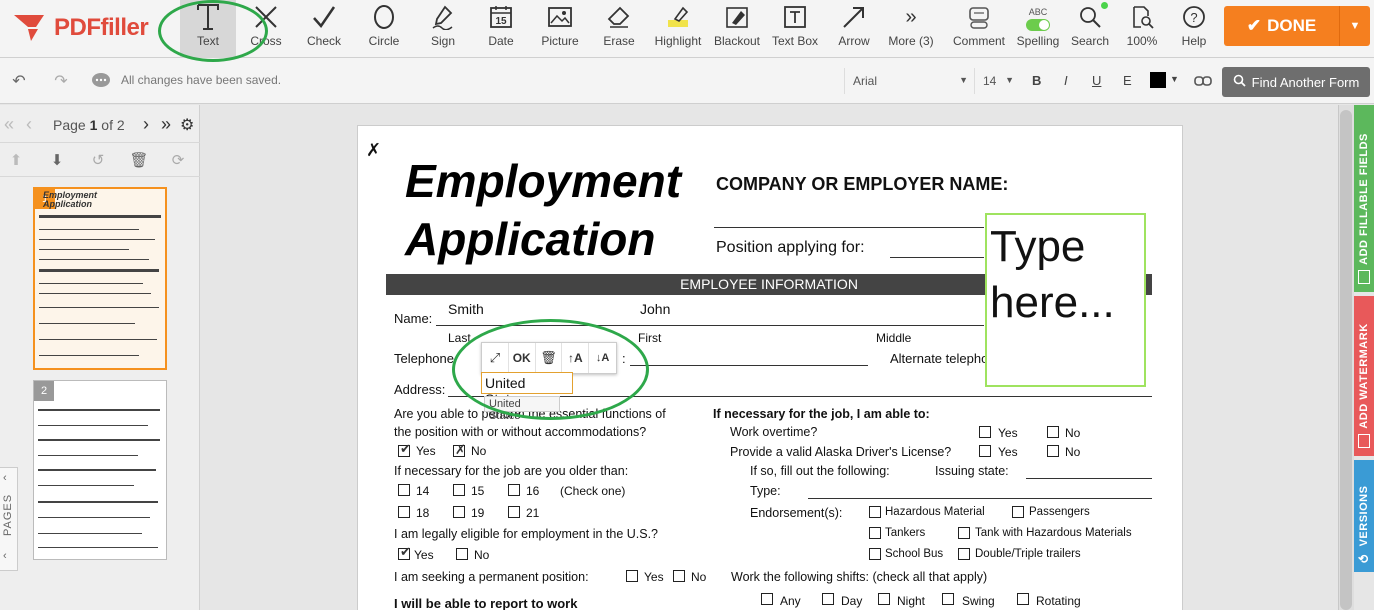 The height and width of the screenshot is (610, 1374). I want to click on spelling-toggle, so click(1038, 25).